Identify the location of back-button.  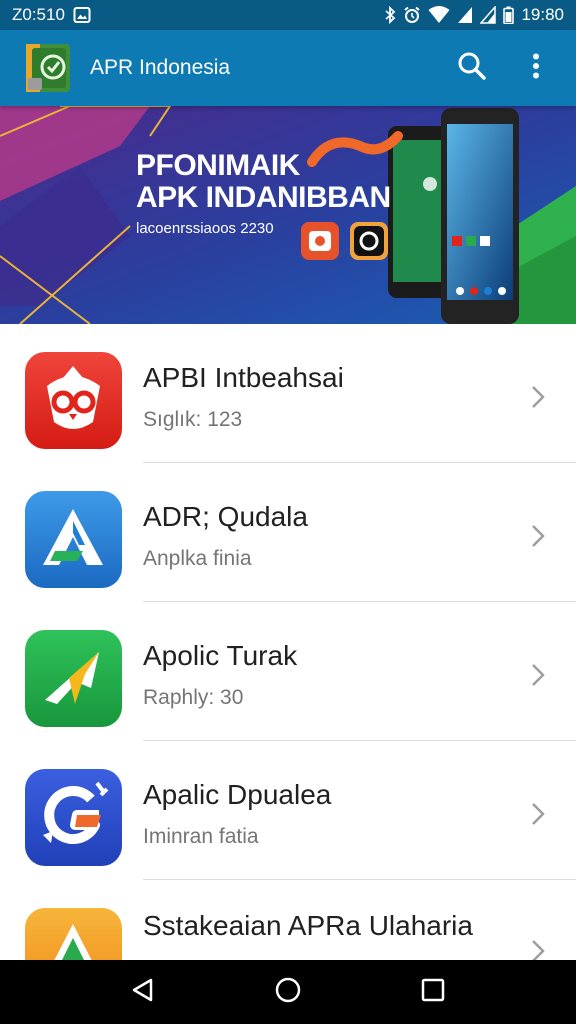
(143, 992).